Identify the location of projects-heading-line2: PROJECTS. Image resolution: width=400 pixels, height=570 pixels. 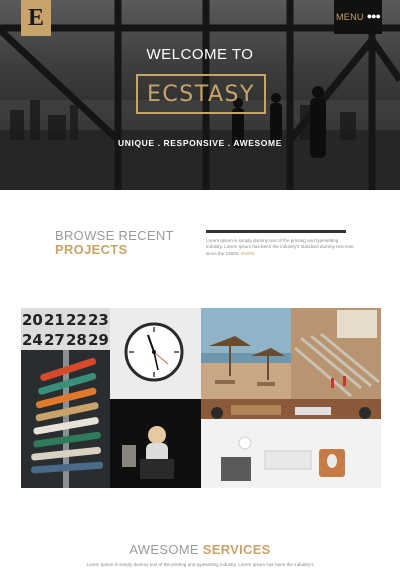
(91, 249).